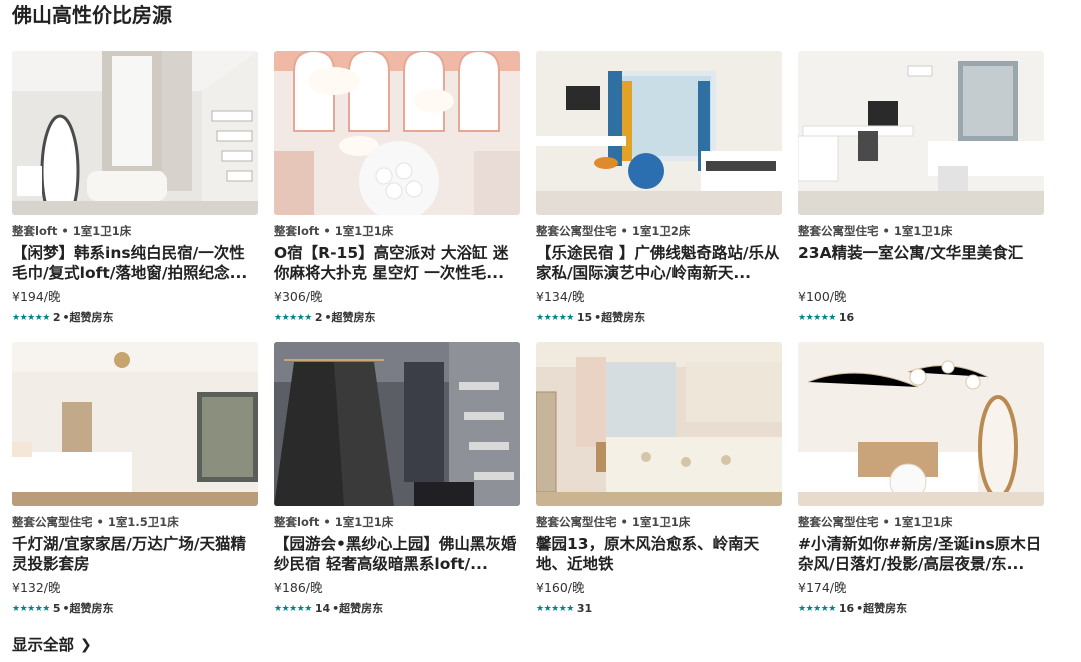 The image size is (1081, 662). Describe the element at coordinates (36, 296) in the screenshot. I see `listing-price: ¥194/晚` at that location.